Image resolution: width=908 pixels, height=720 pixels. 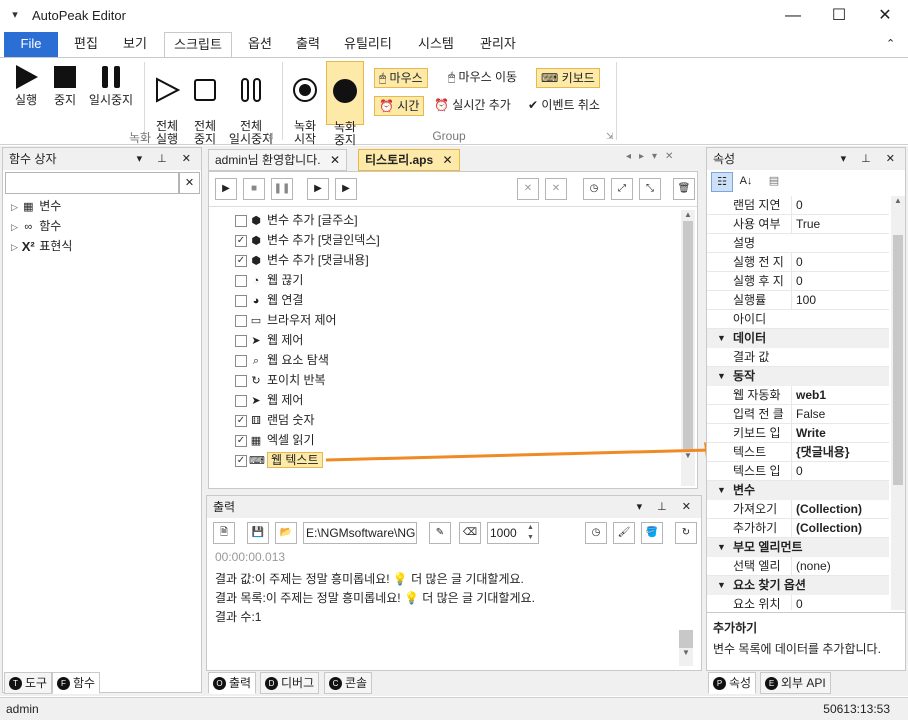 What do you see at coordinates (686, 652) in the screenshot?
I see `scroll-down-icon: ▼` at bounding box center [686, 652].